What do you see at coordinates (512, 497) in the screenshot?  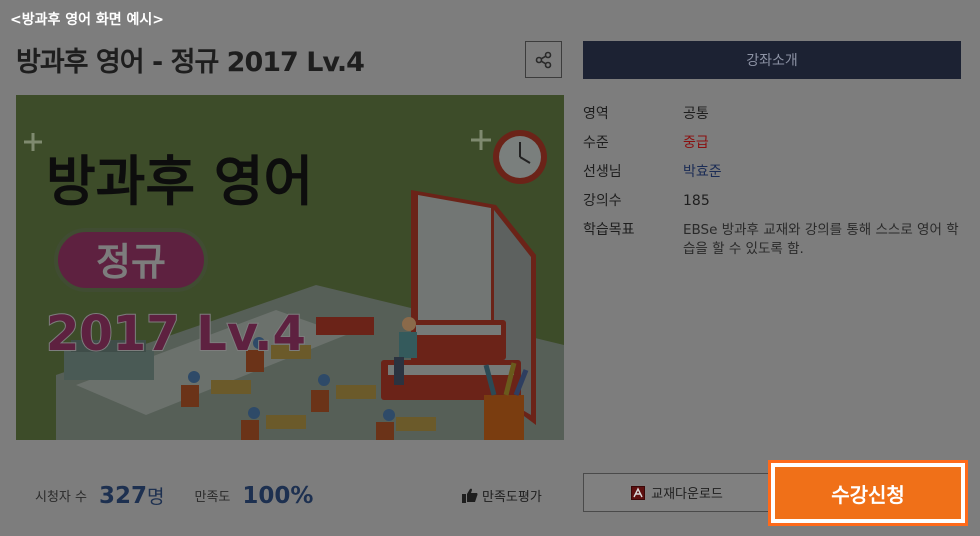 I see `rate-label: 만족도평가` at bounding box center [512, 497].